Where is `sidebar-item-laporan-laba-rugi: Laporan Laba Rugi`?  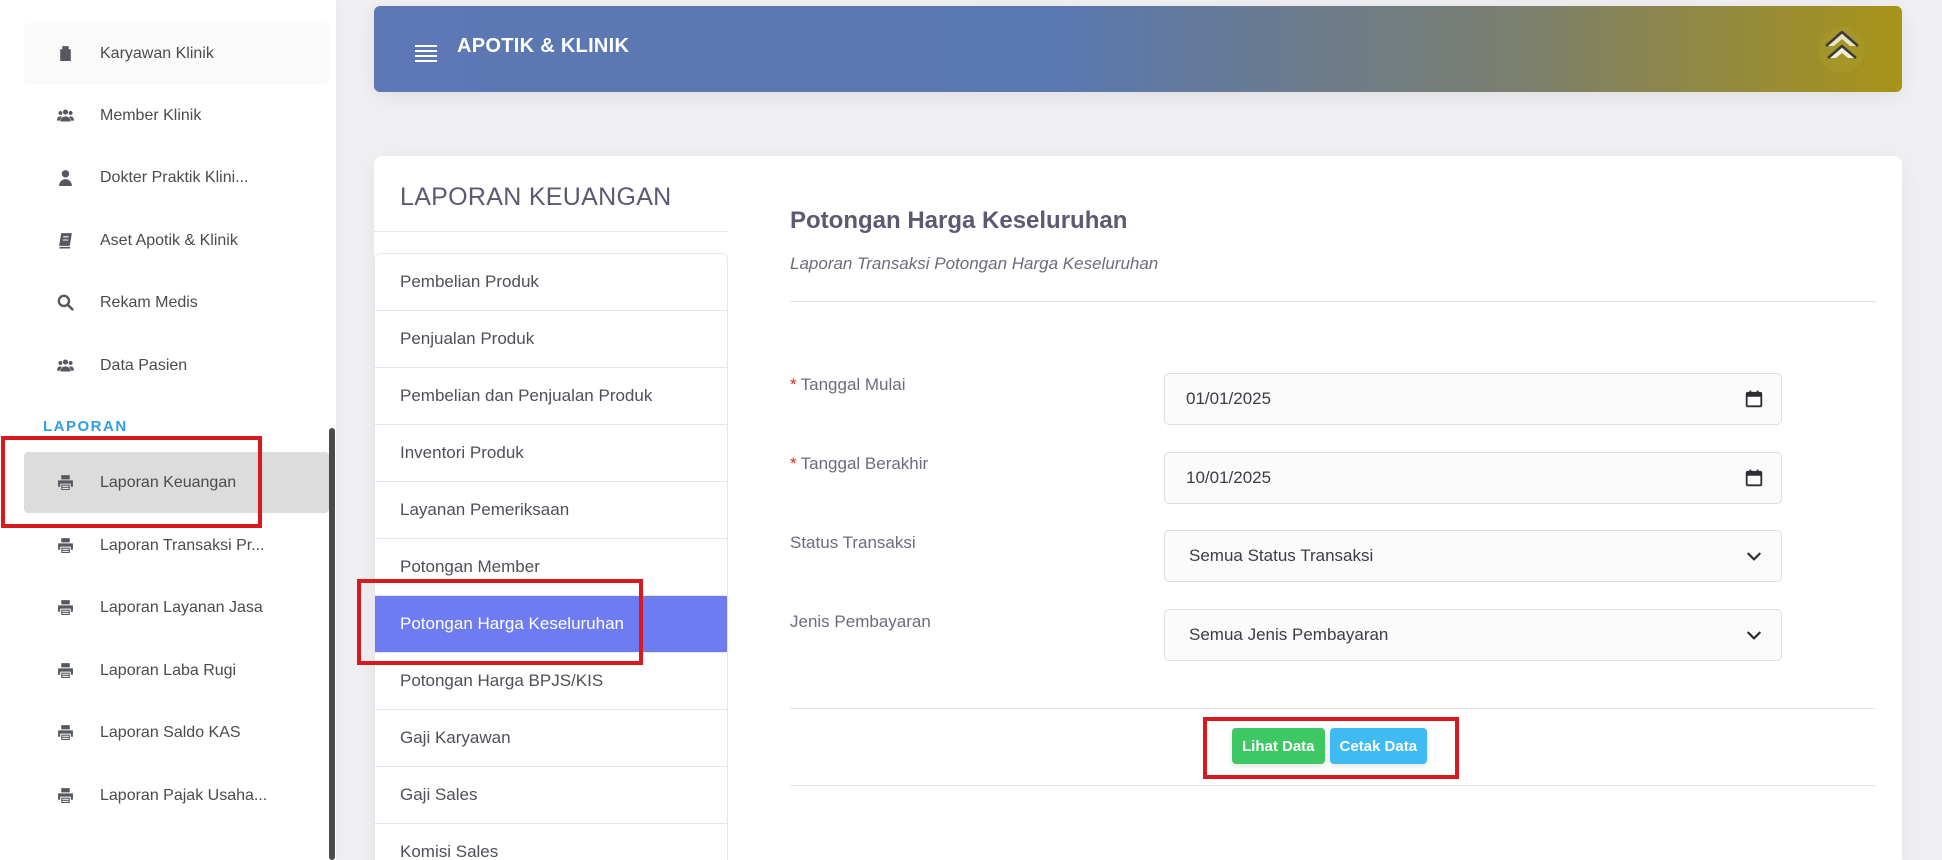
sidebar-item-laporan-laba-rugi: Laporan Laba Rugi is located at coordinates (176, 670).